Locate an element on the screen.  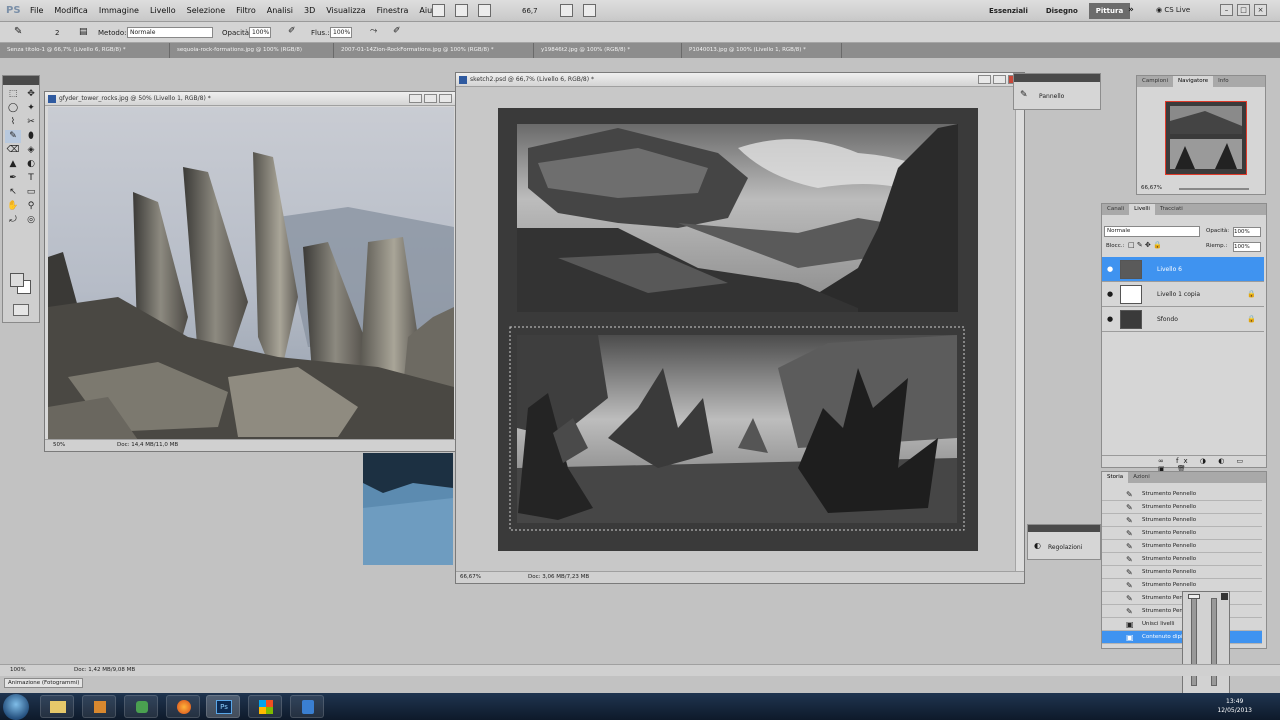
maximize-document-button is located at coordinates (999, 79).